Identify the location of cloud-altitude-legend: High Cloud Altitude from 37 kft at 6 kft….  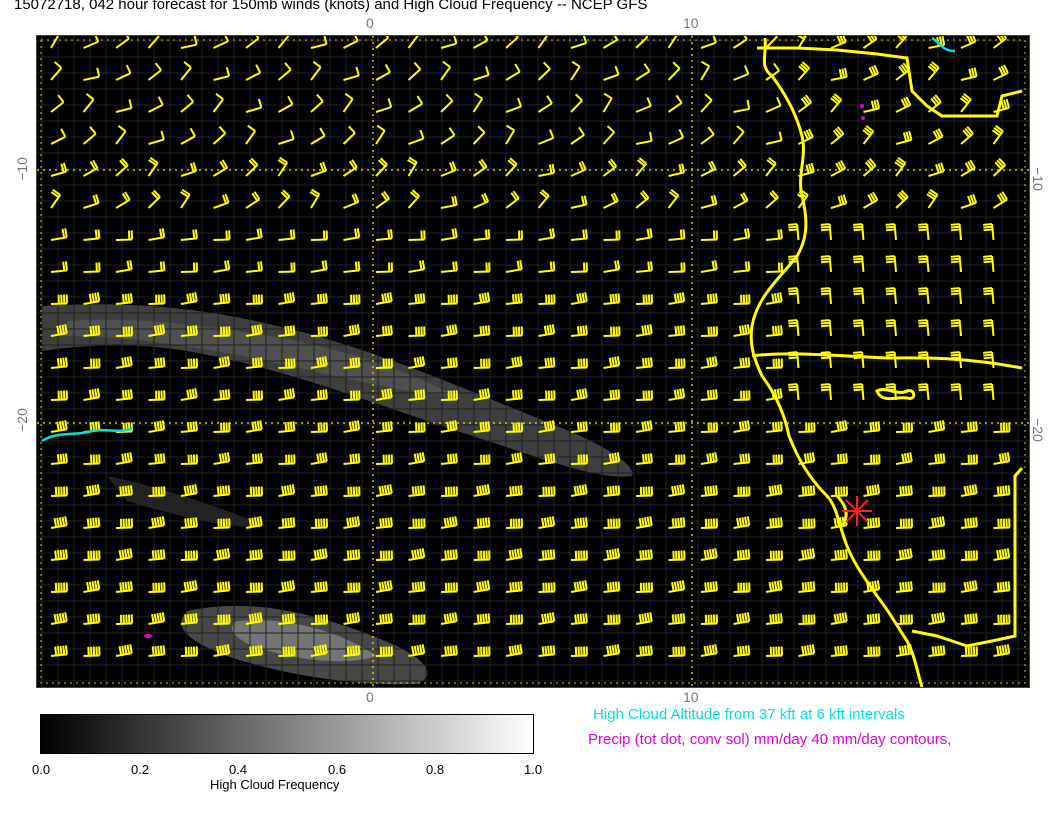
(749, 714).